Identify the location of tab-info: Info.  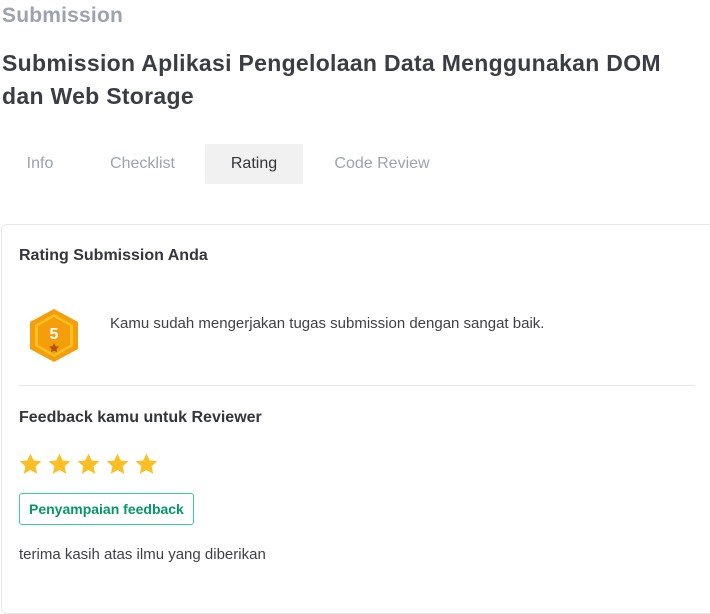
(40, 164).